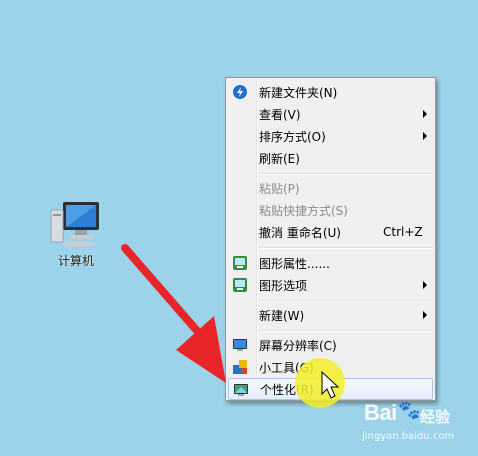  What do you see at coordinates (380, 412) in the screenshot?
I see `watermark-brand: Bai` at bounding box center [380, 412].